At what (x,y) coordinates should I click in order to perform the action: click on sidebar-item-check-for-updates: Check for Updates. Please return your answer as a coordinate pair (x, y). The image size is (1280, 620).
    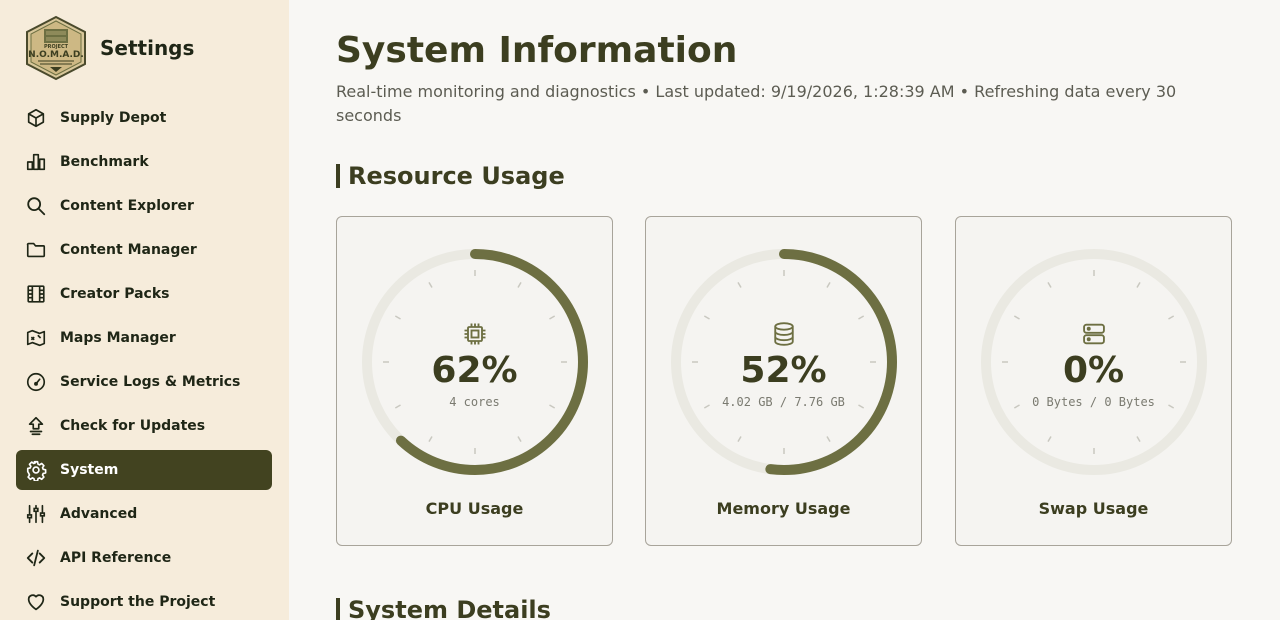
    Looking at the image, I should click on (144, 426).